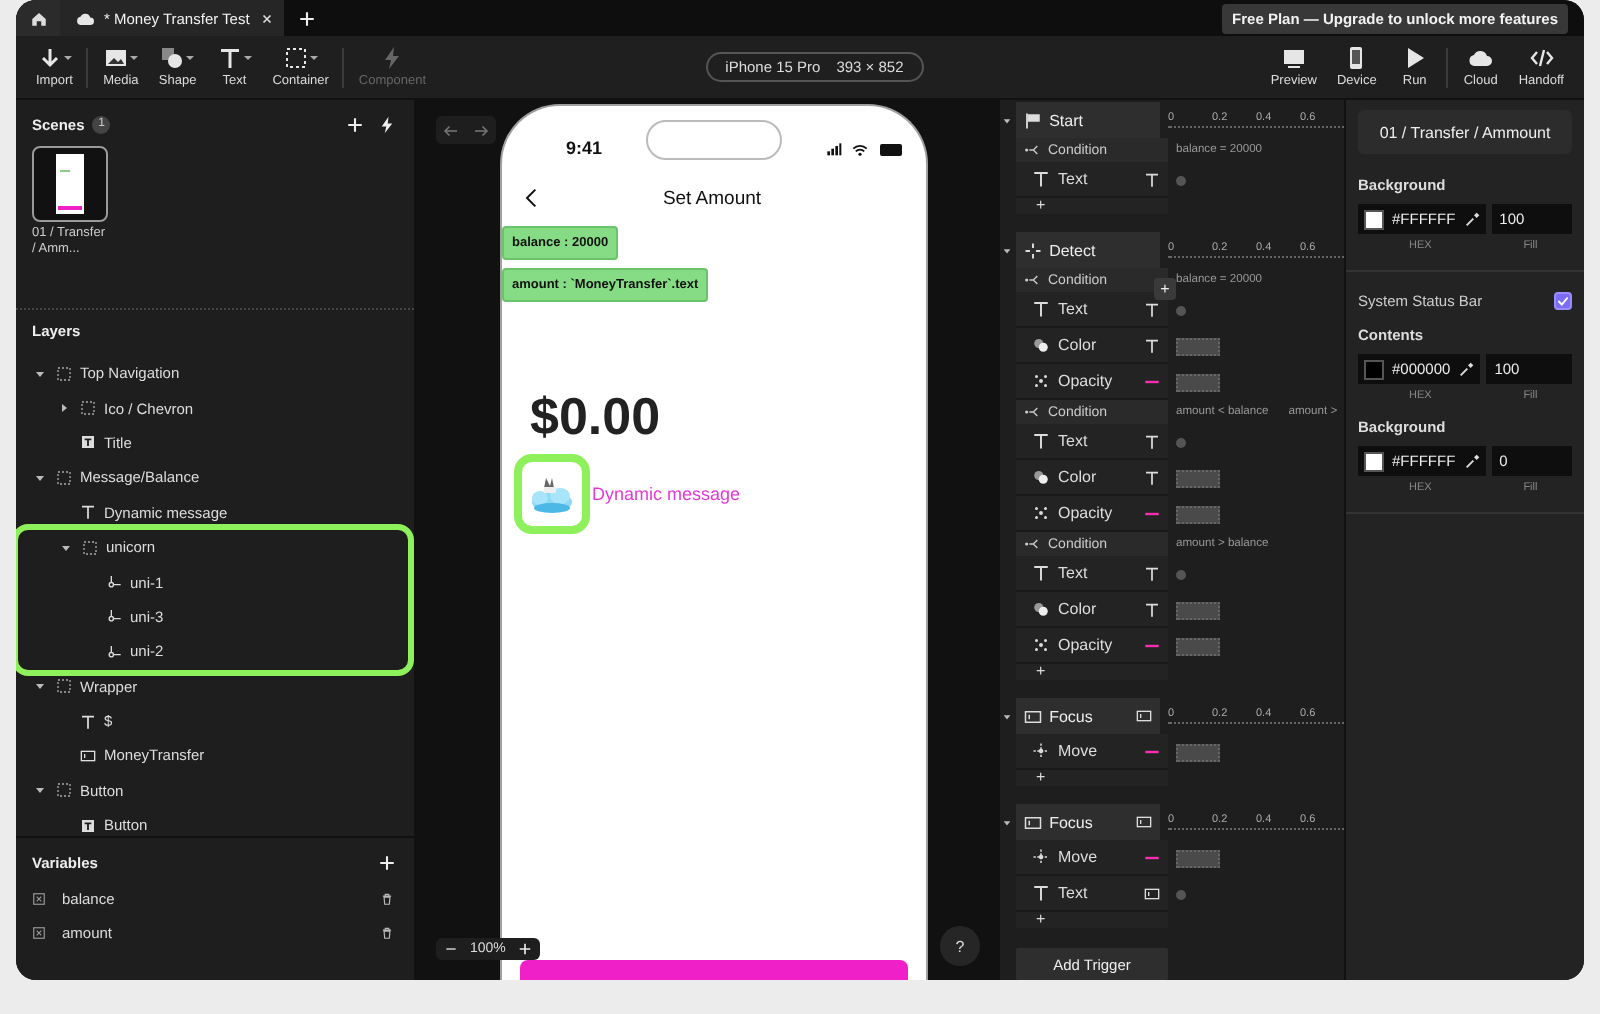 The height and width of the screenshot is (1014, 1600). Describe the element at coordinates (1078, 857) in the screenshot. I see `action-label: Move` at that location.